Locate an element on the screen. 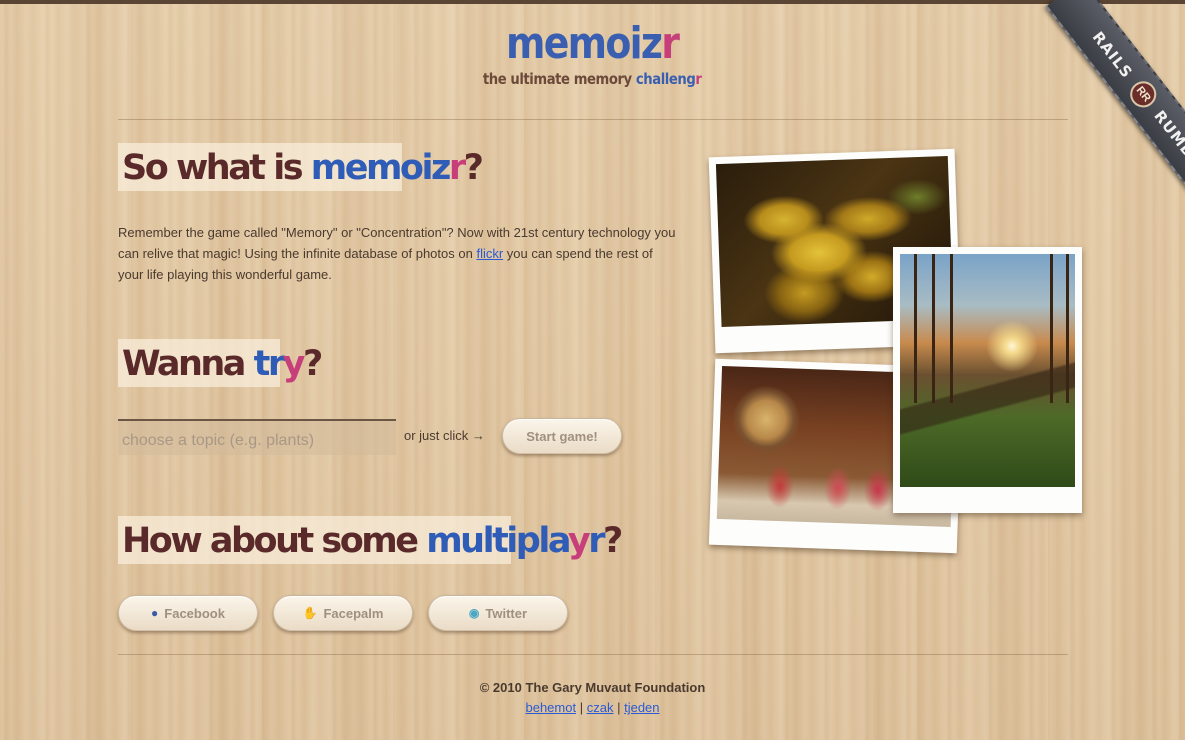  section-heading-try: Wanna try? is located at coordinates (220, 363).